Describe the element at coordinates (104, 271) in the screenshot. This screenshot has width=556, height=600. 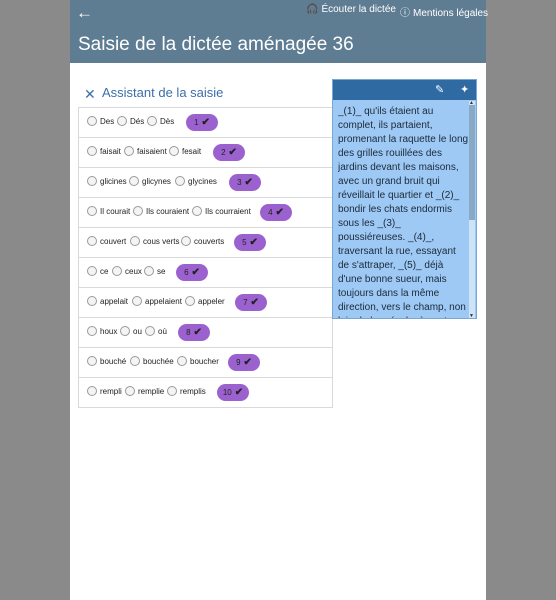
I see `option-label: ce` at that location.